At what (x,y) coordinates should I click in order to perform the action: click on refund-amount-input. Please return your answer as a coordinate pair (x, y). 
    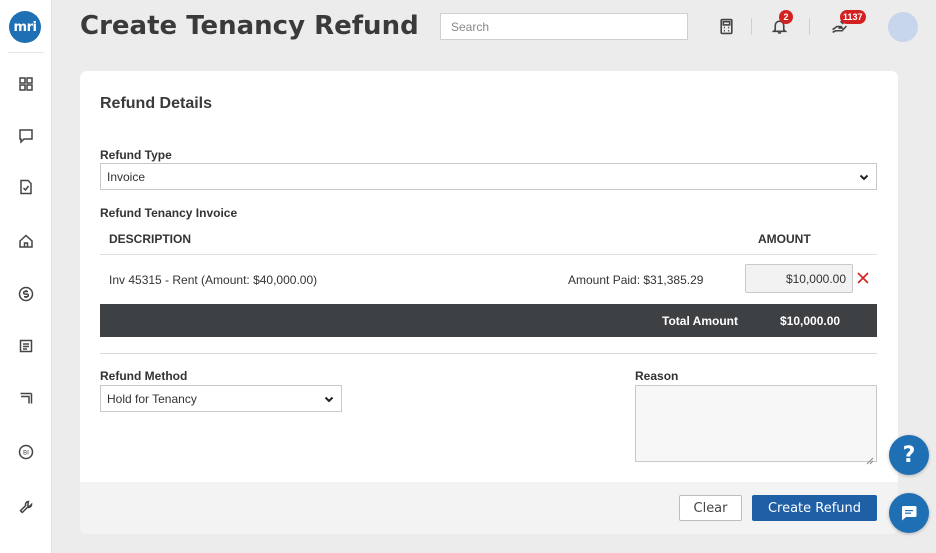
    Looking at the image, I should click on (799, 278).